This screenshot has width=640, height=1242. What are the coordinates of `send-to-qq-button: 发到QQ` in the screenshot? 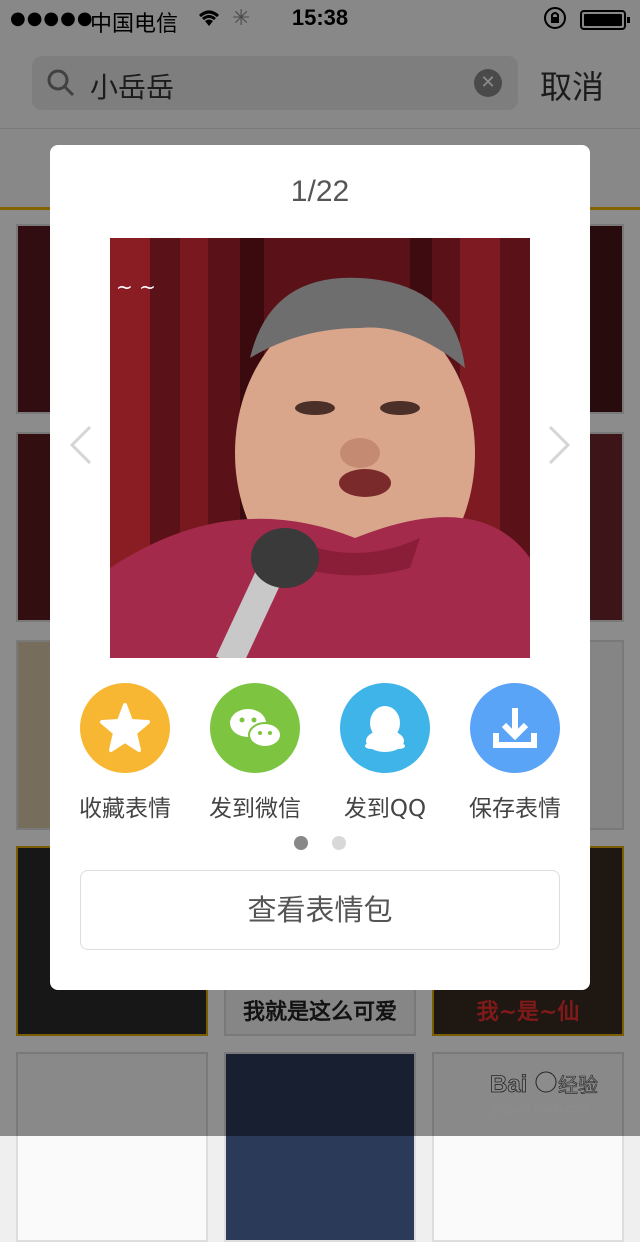 It's located at (385, 763).